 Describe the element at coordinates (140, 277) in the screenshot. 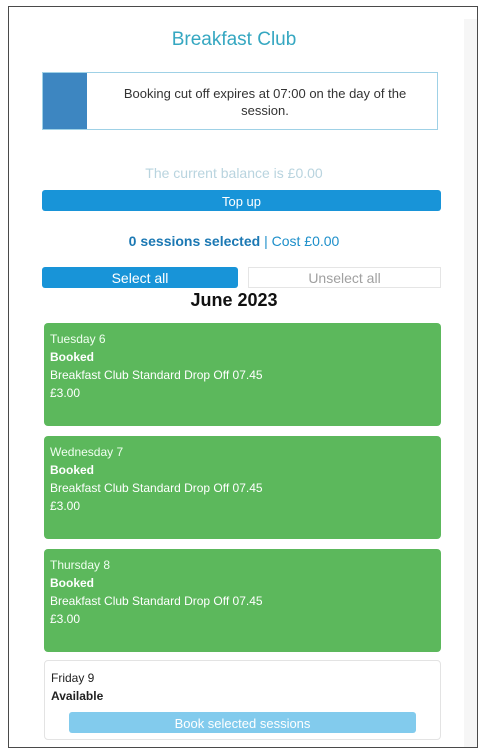

I see `select-all-button: Select all` at that location.